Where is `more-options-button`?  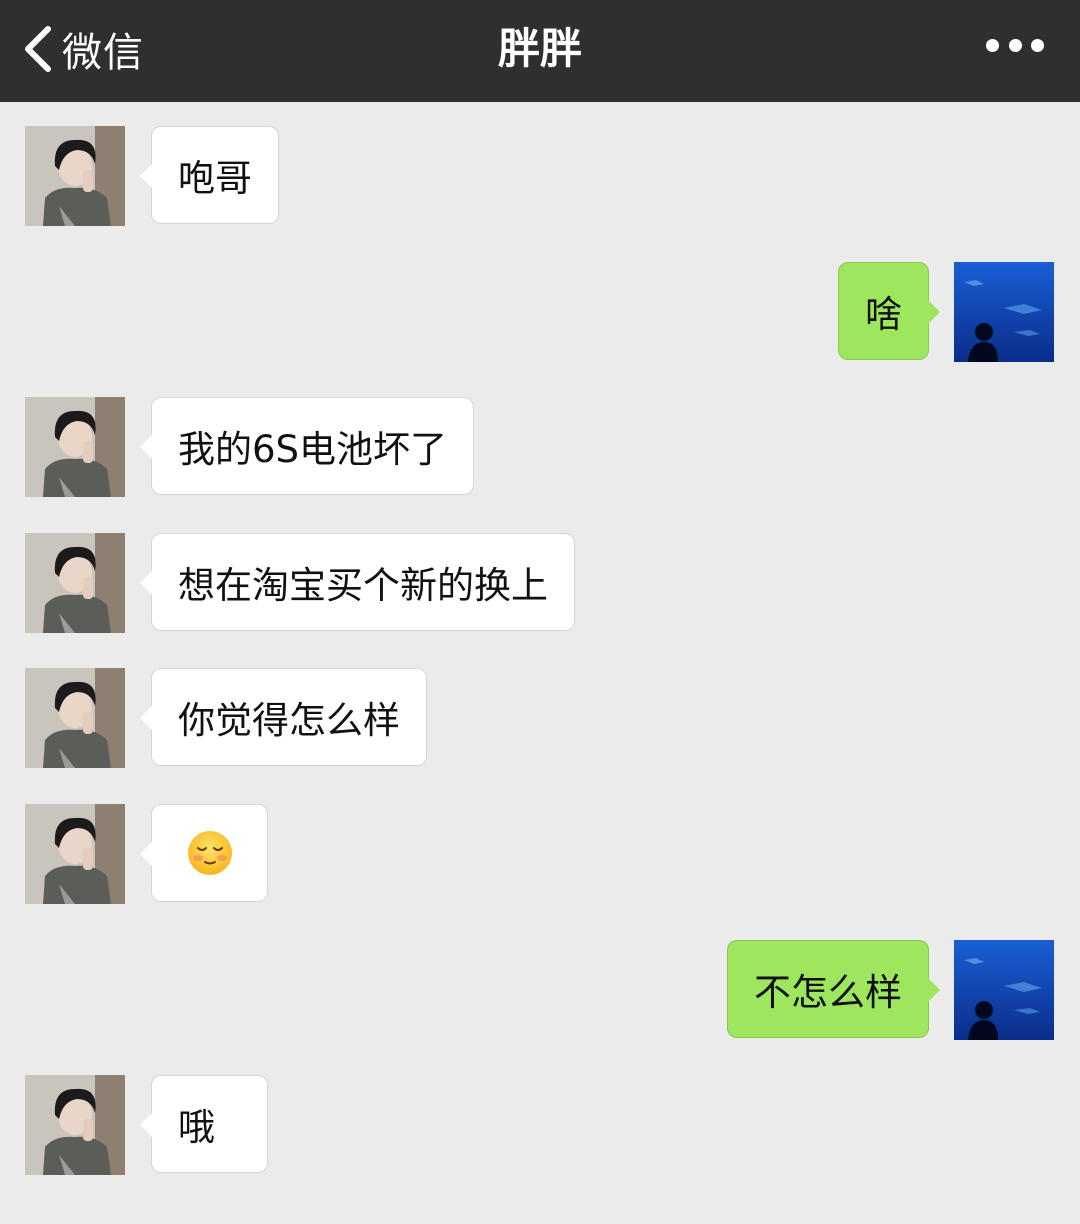 more-options-button is located at coordinates (1015, 45).